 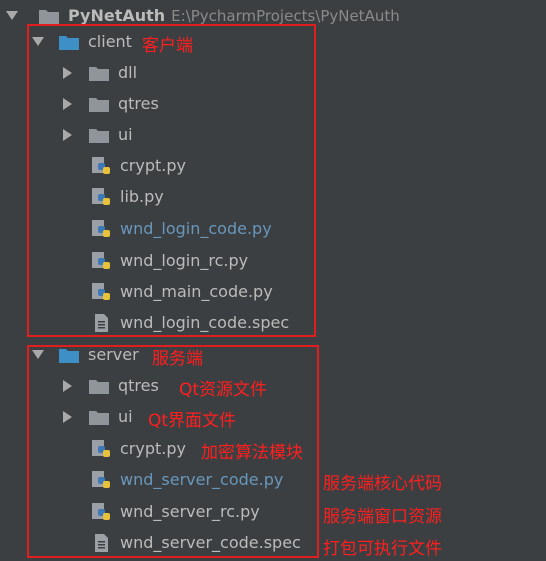 I want to click on file-name-server-crypt: crypt.py, so click(x=153, y=448).